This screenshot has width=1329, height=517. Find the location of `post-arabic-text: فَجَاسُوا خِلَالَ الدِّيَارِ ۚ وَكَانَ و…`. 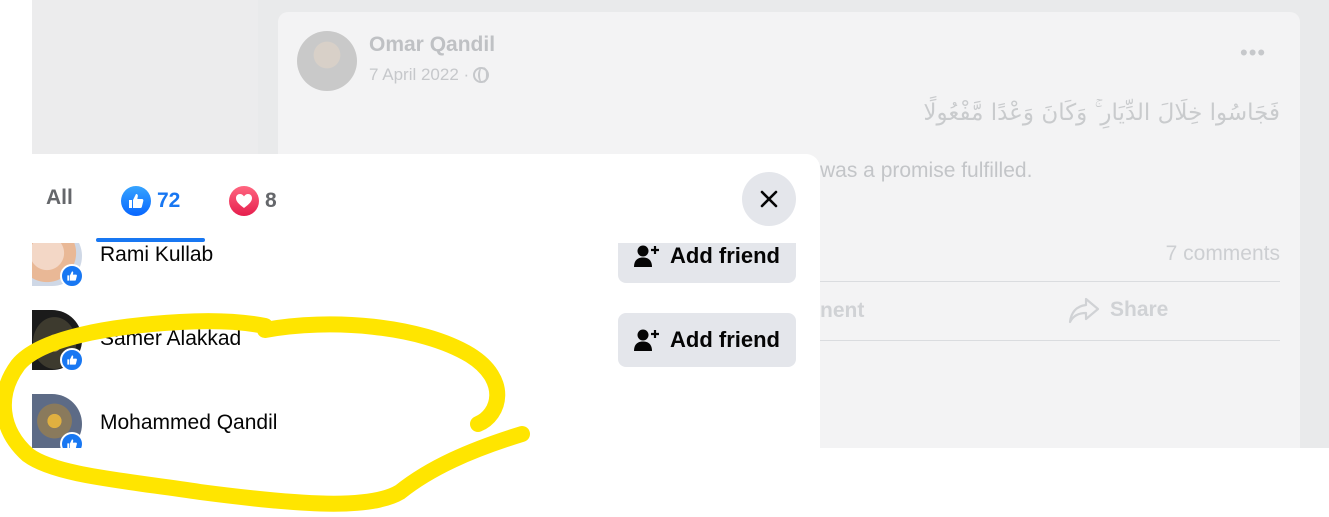

post-arabic-text: فَجَاسُوا خِلَالَ الدِّيَارِ ۚ وَكَانَ و… is located at coordinates (1101, 113).